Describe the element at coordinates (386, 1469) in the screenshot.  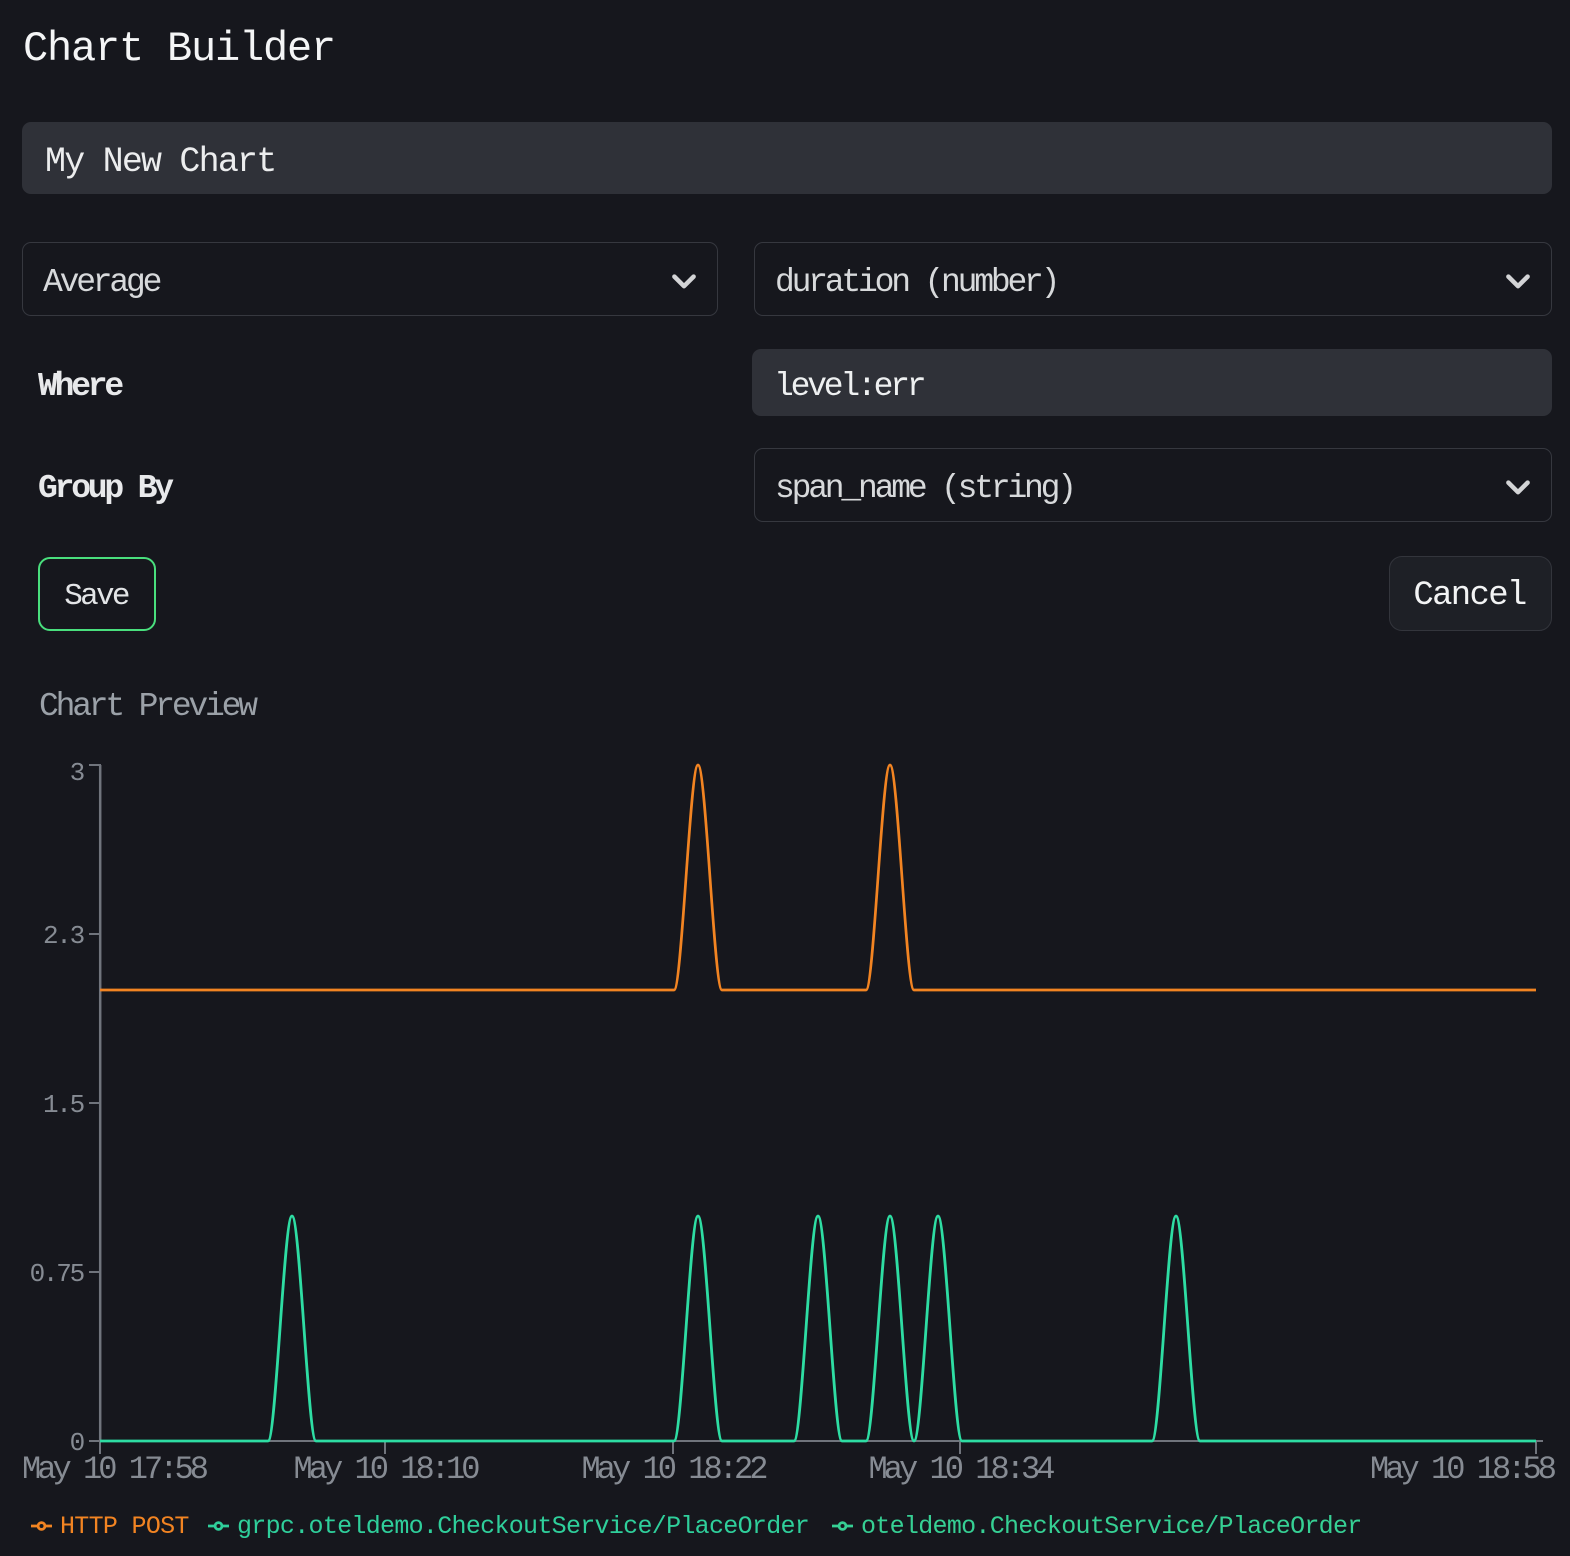
I see `svg-text: May 10 18:10` at that location.